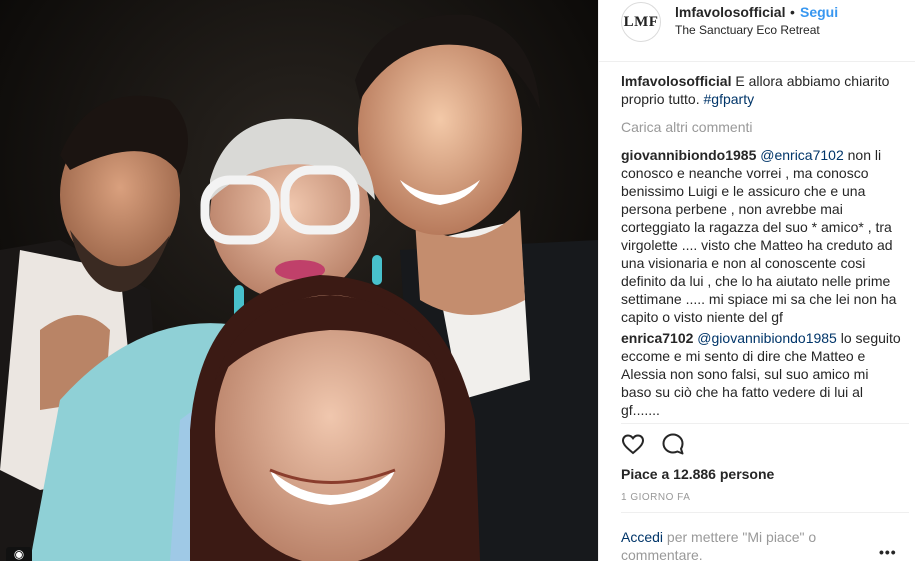 Image resolution: width=915 pixels, height=564 pixels. Describe the element at coordinates (673, 444) in the screenshot. I see `comment-bubble-icon` at that location.